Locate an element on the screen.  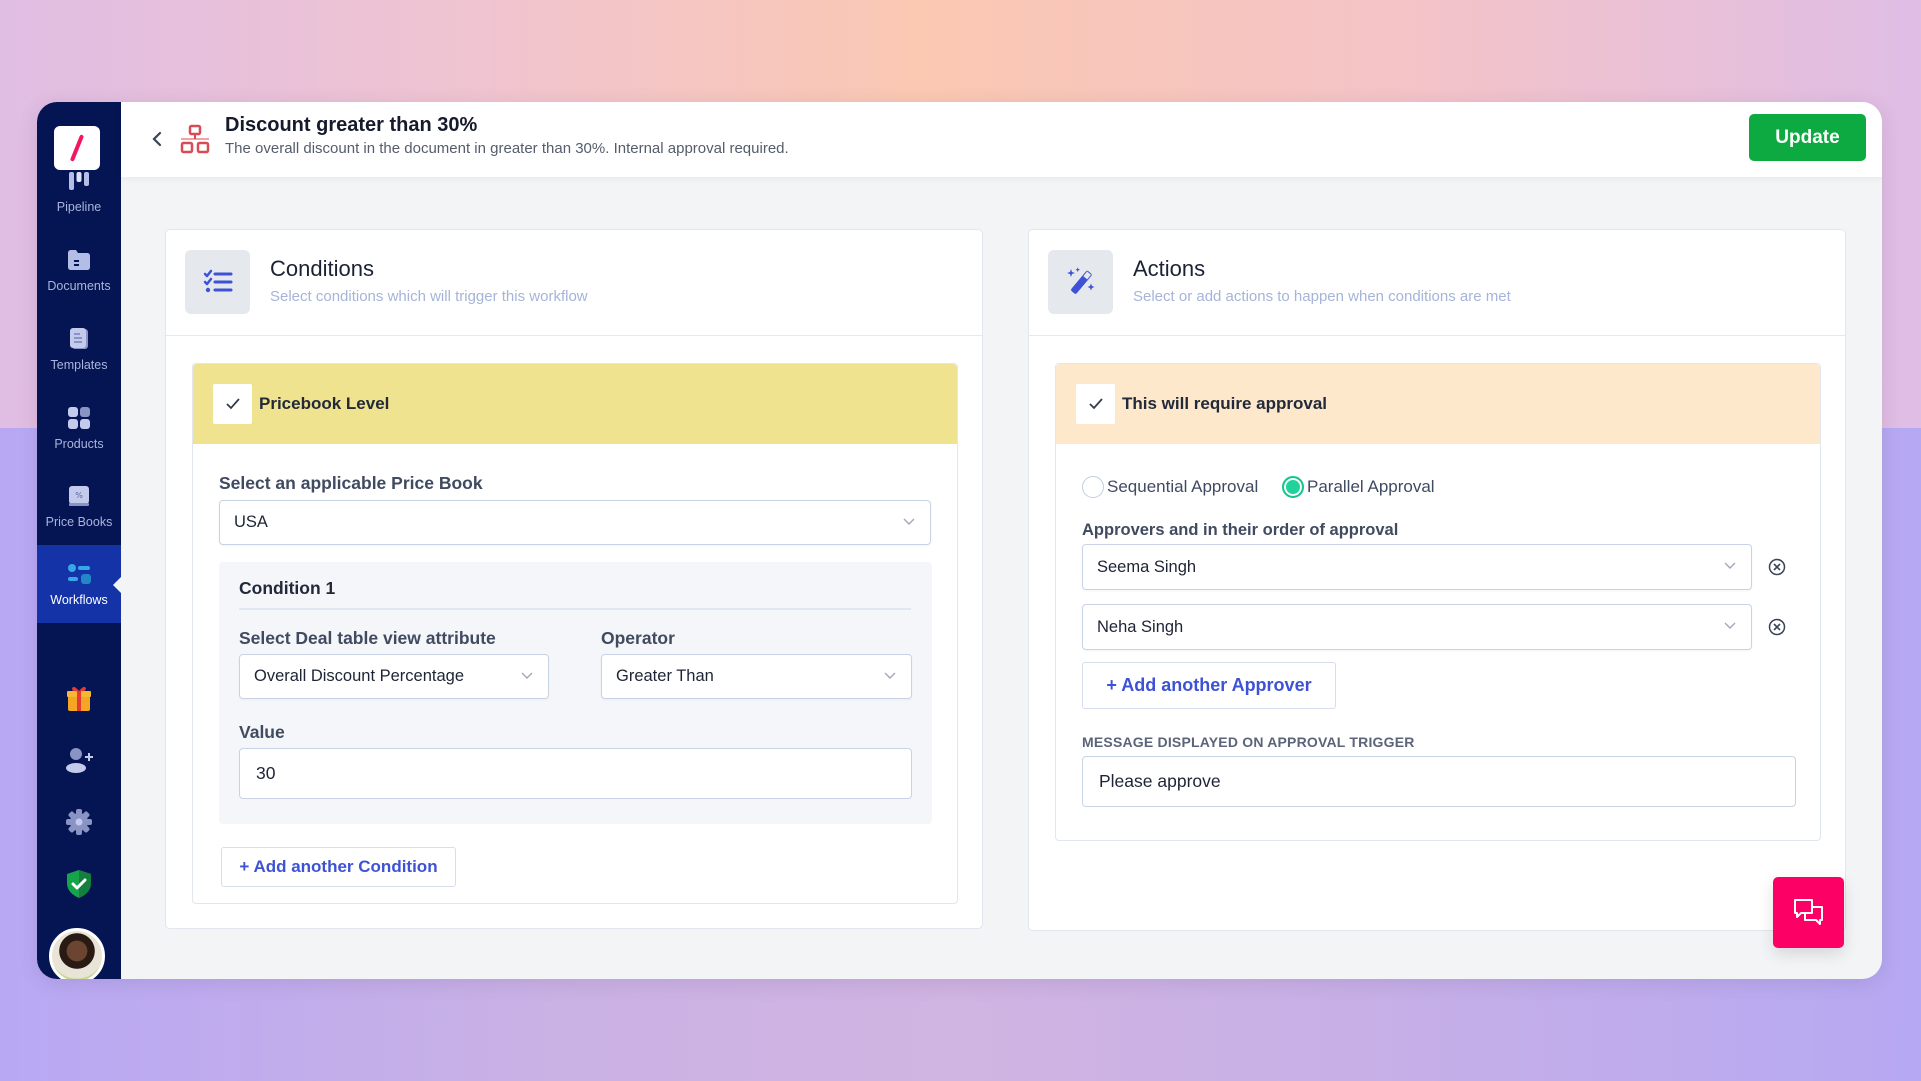
pricebook-icon: % is located at coordinates (79, 496).